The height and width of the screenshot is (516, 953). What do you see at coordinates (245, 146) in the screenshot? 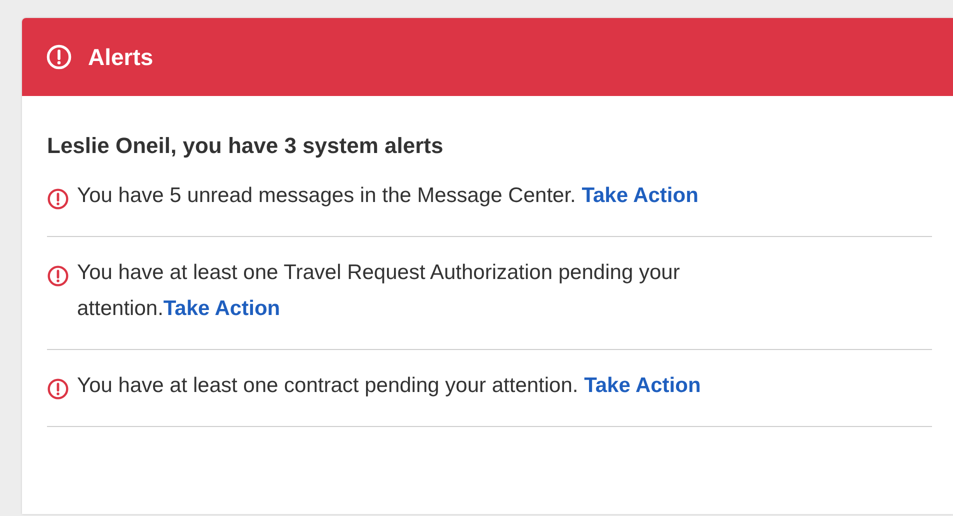
I see `alerts-summary: Leslie Oneil, you have 3 system alerts` at bounding box center [245, 146].